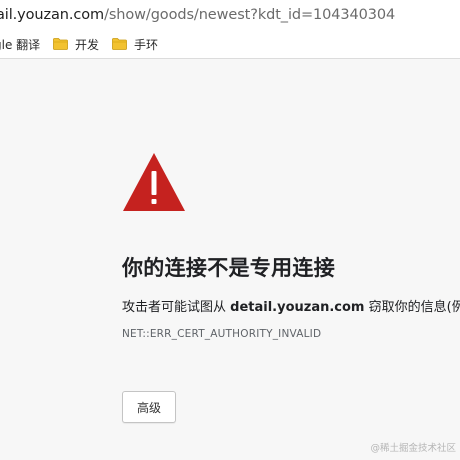  Describe the element at coordinates (230, 44) in the screenshot. I see `bookmarks-bar: gle 翻译 开发 手环` at that location.